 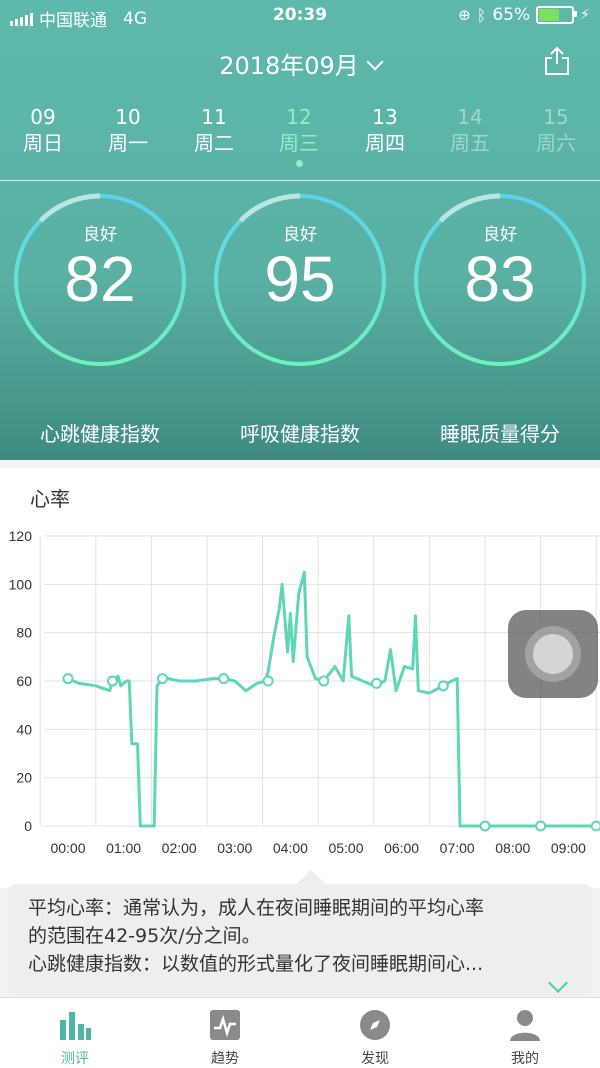 I want to click on tab-bar-chart: 测评, so click(x=75, y=1038).